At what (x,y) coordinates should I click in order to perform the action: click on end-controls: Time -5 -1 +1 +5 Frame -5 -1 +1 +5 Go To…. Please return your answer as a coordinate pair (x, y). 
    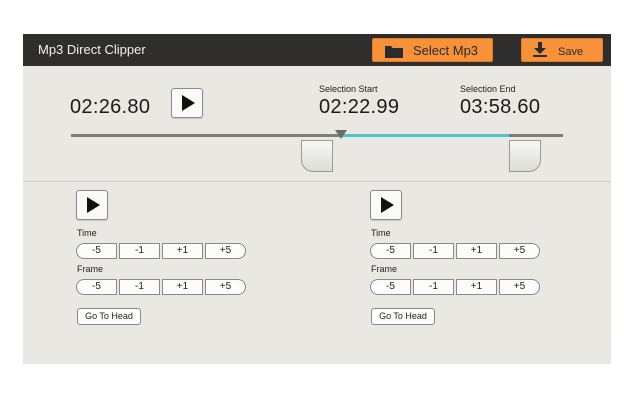
    Looking at the image, I should click on (470, 260).